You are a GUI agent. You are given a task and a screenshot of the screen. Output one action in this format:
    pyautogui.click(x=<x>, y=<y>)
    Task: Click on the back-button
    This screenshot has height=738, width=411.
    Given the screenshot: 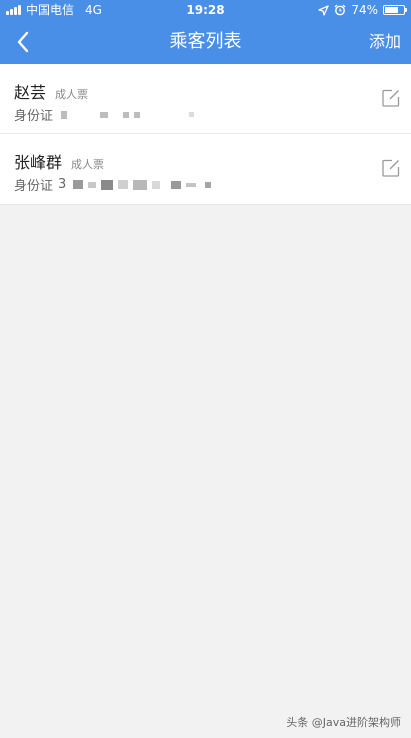 What is the action you would take?
    pyautogui.click(x=26, y=42)
    